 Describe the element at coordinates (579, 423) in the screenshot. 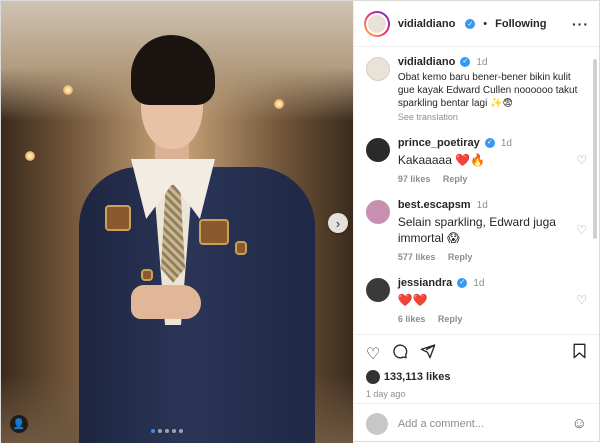

I see `emoji-icon: ☺` at that location.